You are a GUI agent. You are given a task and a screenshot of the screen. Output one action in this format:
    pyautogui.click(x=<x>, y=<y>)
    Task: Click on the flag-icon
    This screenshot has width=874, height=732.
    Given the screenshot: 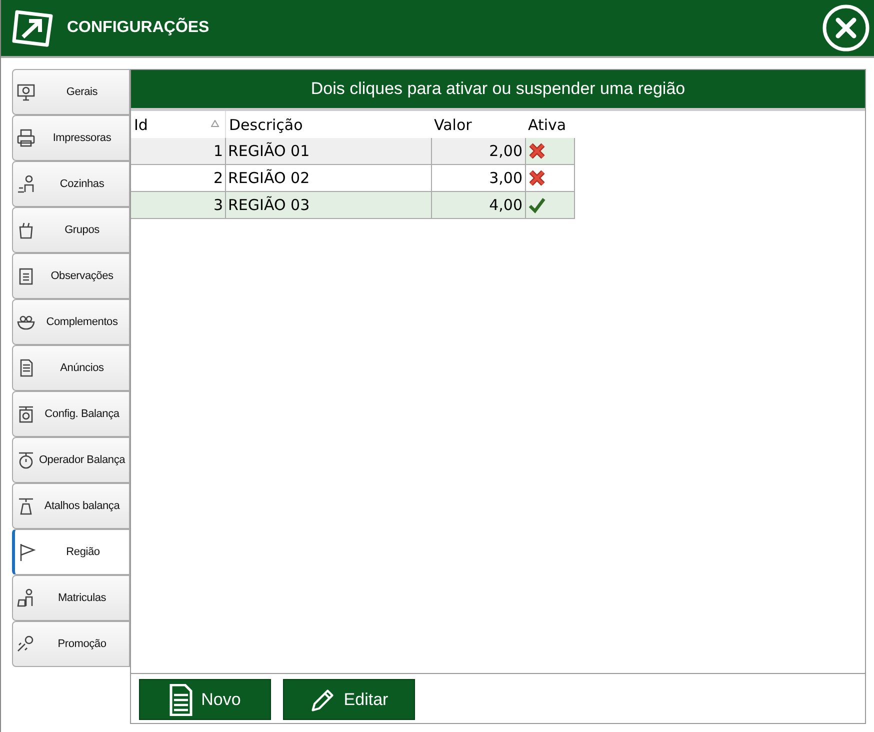 What is the action you would take?
    pyautogui.click(x=28, y=552)
    